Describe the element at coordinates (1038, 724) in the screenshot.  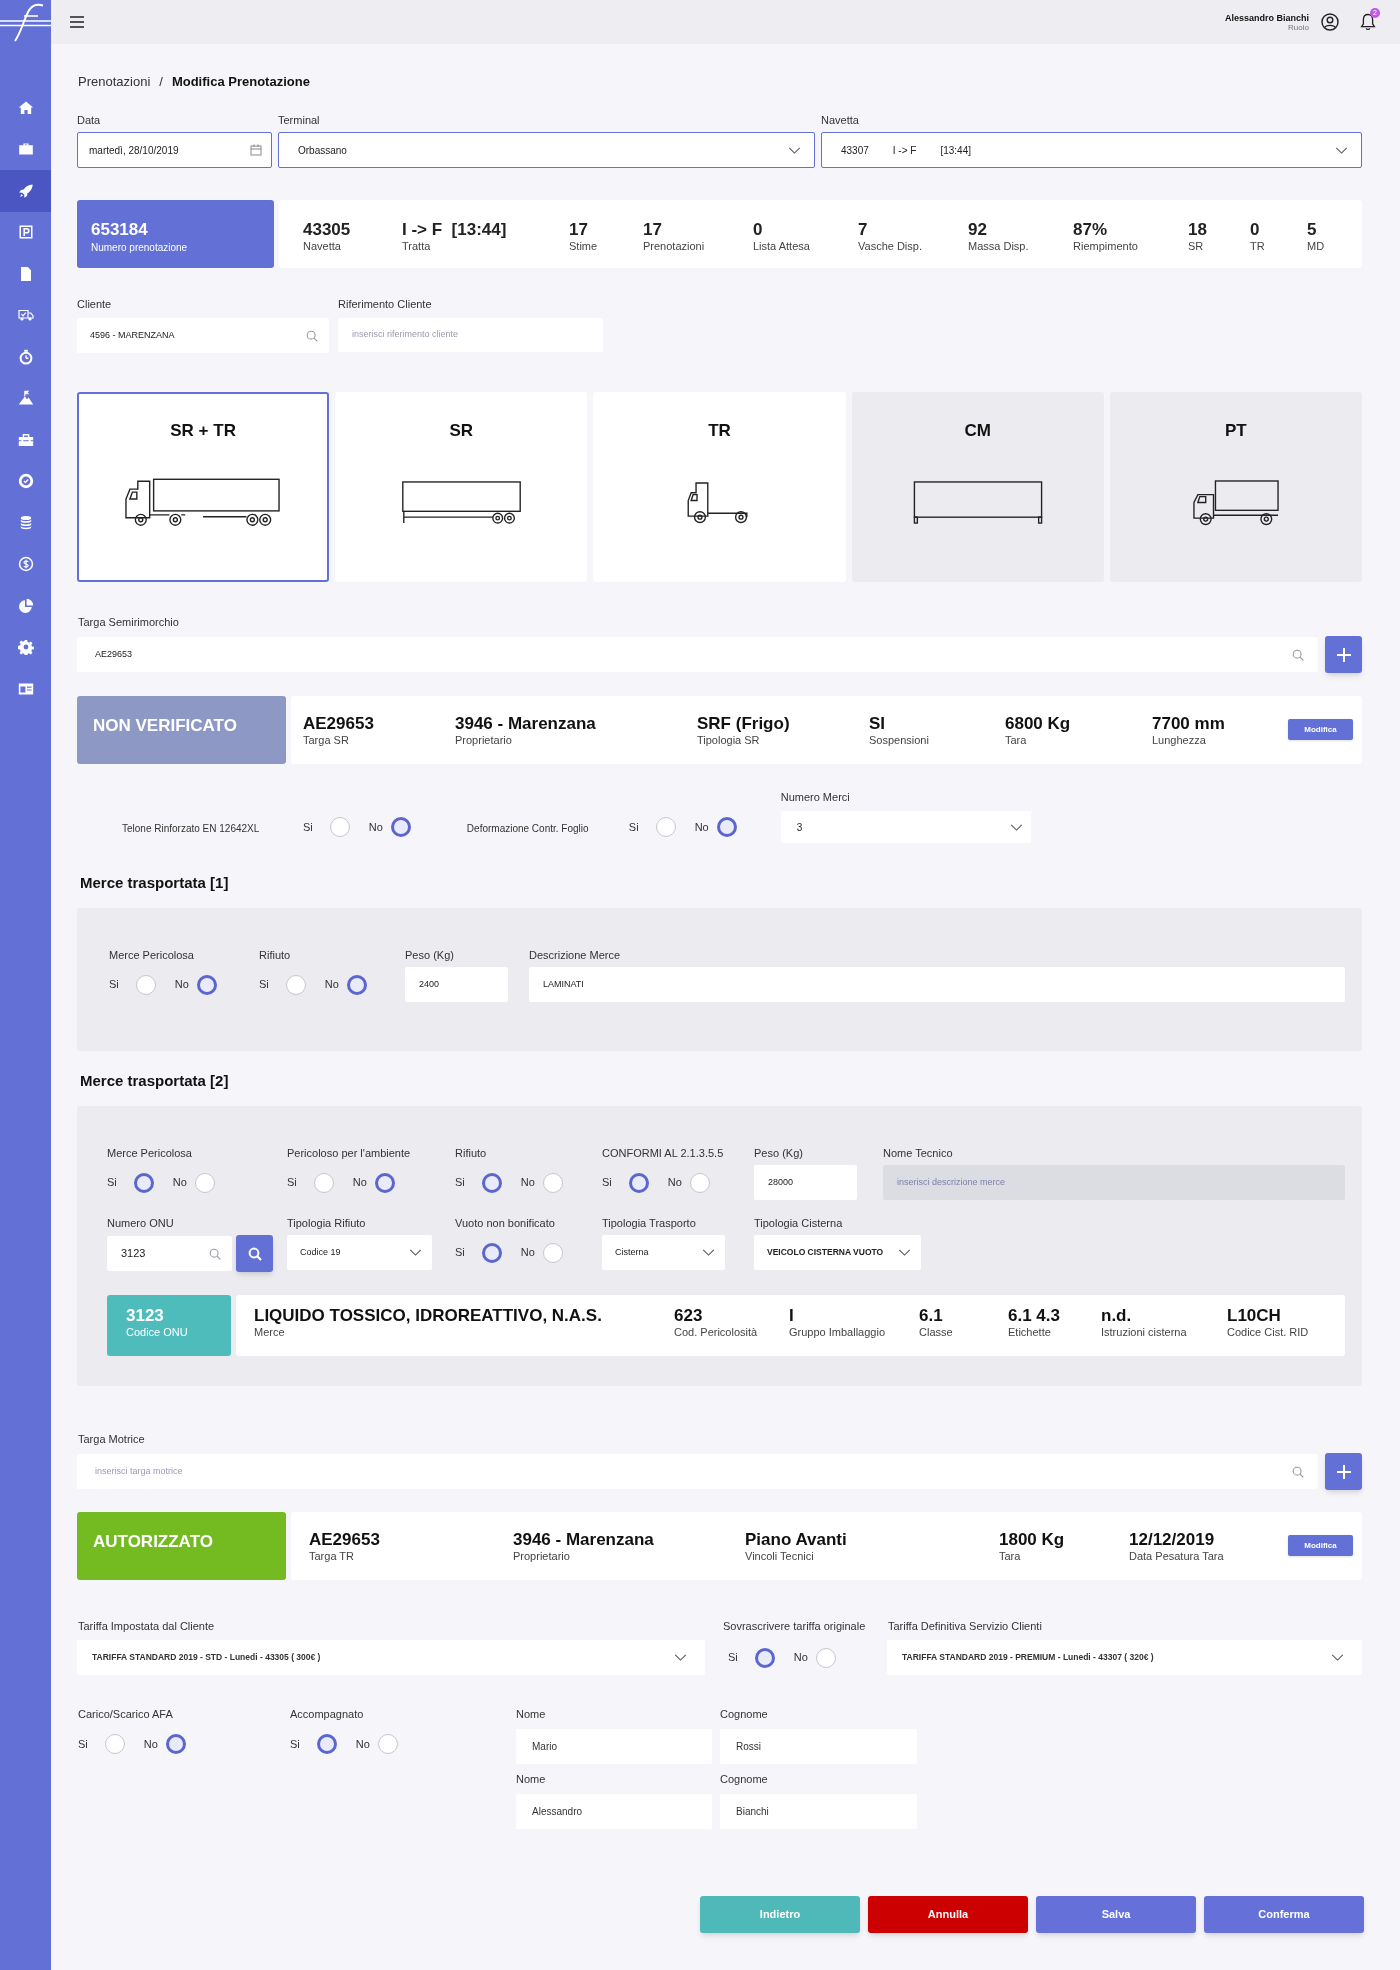
I see `detail-value: 6800 Kg` at that location.